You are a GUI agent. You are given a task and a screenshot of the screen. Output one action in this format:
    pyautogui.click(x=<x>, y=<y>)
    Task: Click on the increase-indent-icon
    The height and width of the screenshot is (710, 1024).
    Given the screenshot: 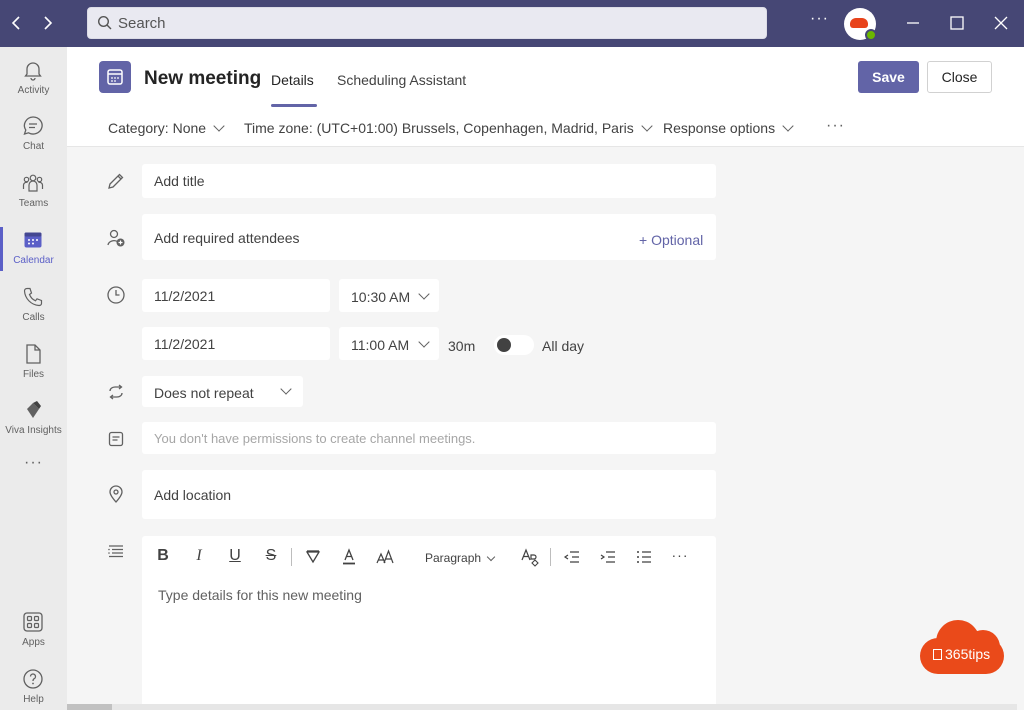 What is the action you would take?
    pyautogui.click(x=607, y=557)
    